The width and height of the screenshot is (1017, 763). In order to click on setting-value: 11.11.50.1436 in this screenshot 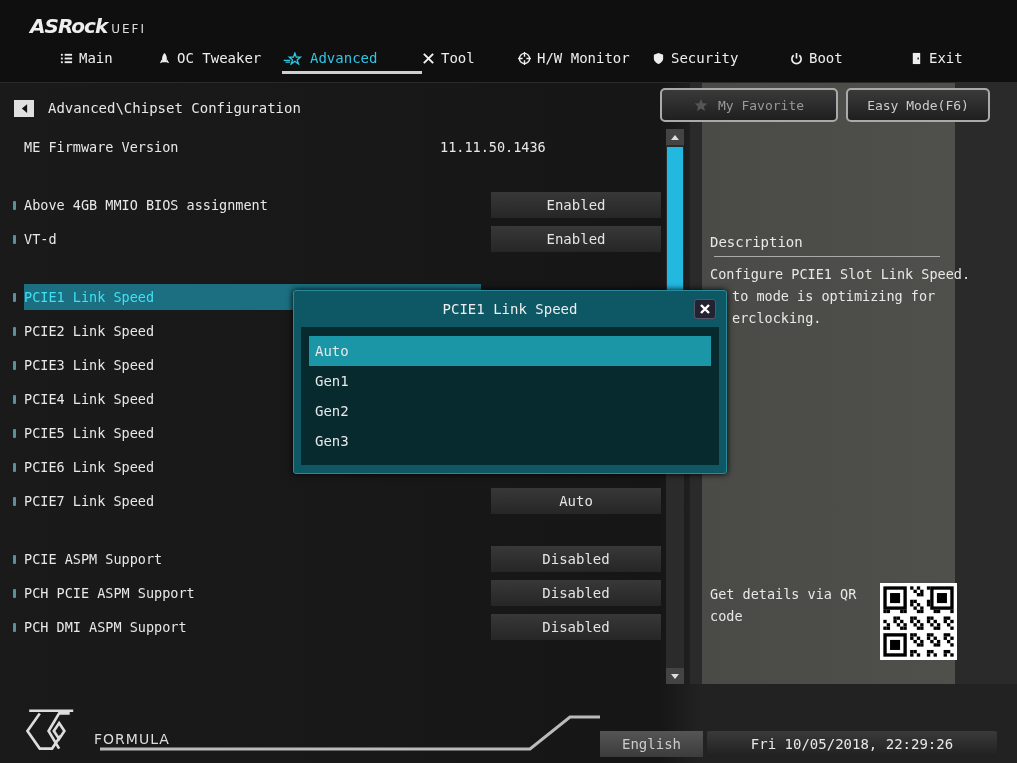, I will do `click(493, 147)`.